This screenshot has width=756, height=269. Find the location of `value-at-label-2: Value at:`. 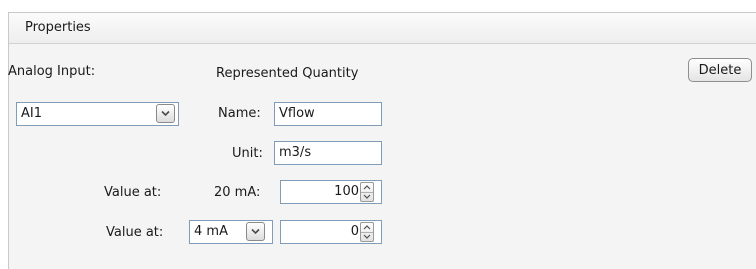

value-at-label-2: Value at: is located at coordinates (135, 232).